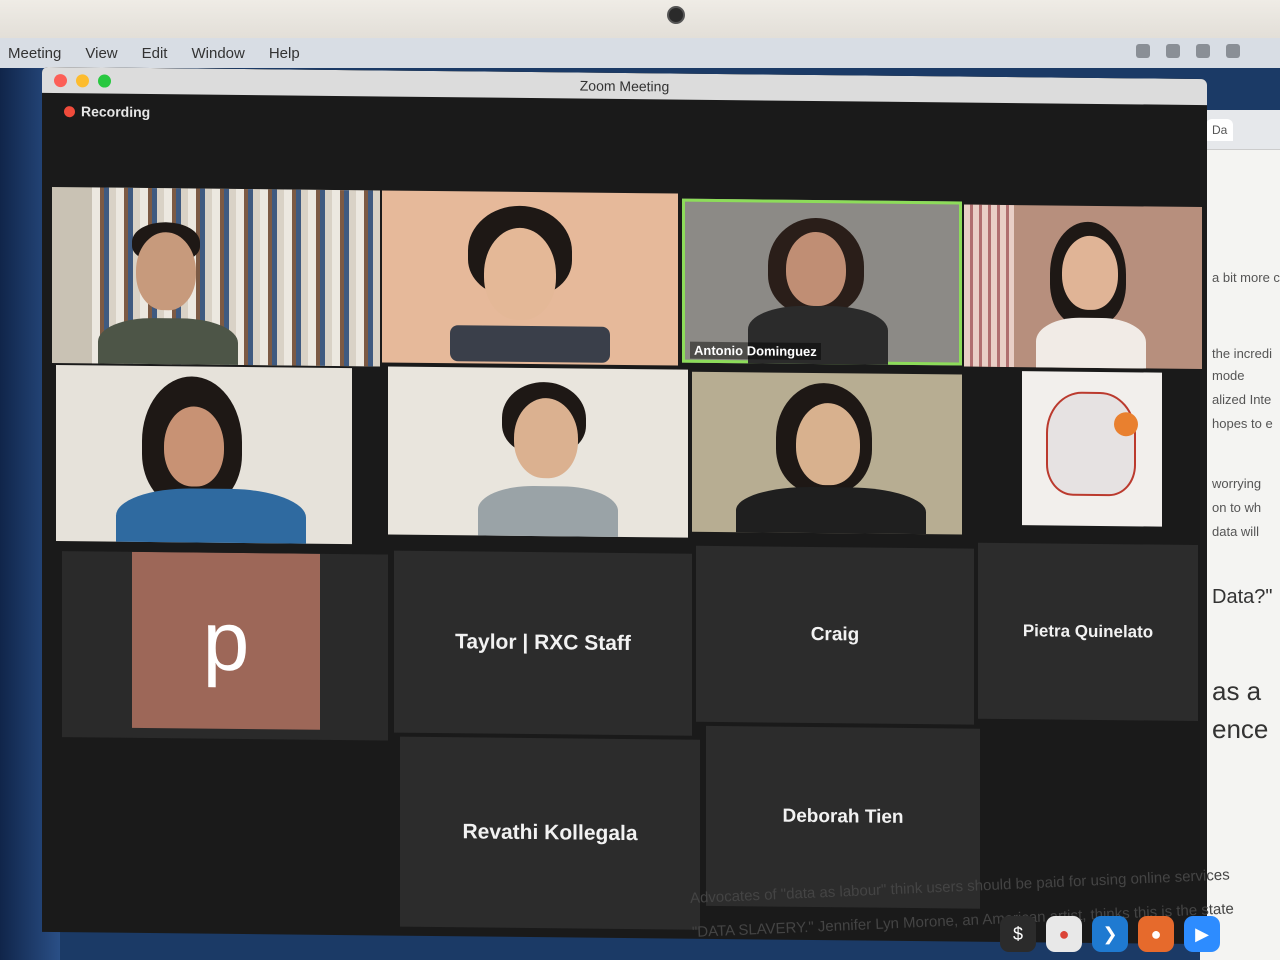 The width and height of the screenshot is (1280, 960). Describe the element at coordinates (1156, 934) in the screenshot. I see `firefox-icon: ●` at that location.